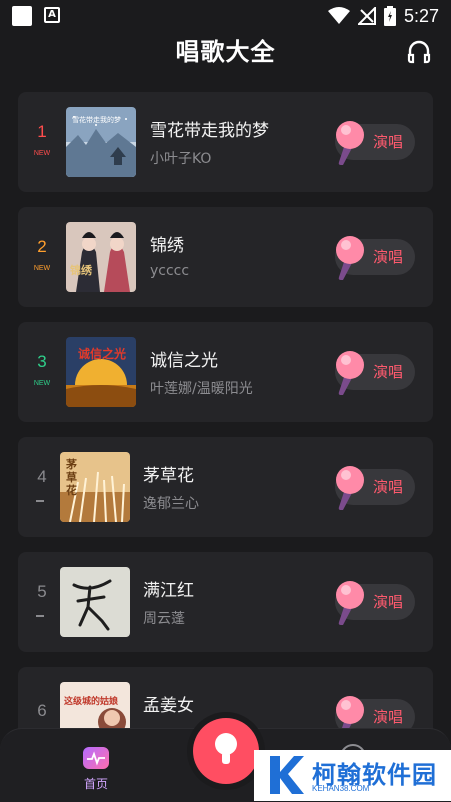 The width and height of the screenshot is (451, 802). I want to click on header: 唱歌大全, so click(225, 52).